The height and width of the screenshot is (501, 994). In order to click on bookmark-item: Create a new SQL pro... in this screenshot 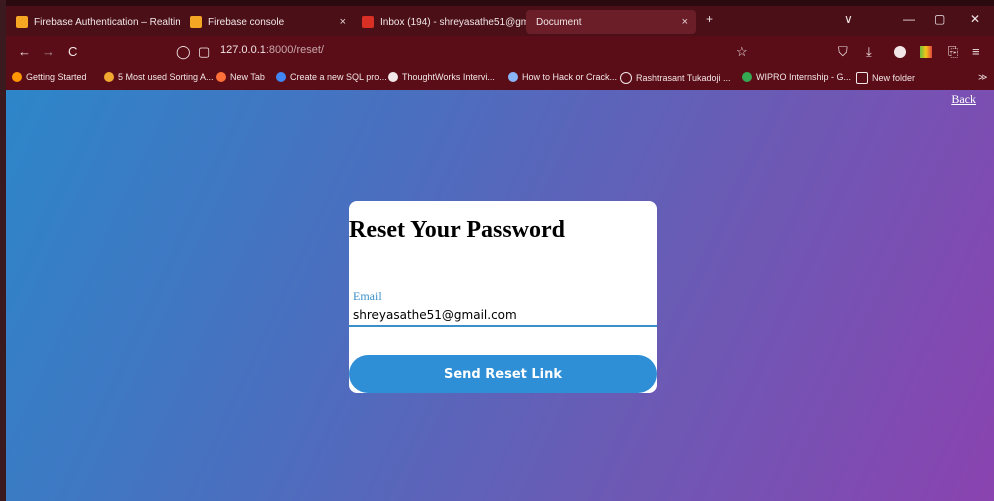, I will do `click(331, 77)`.